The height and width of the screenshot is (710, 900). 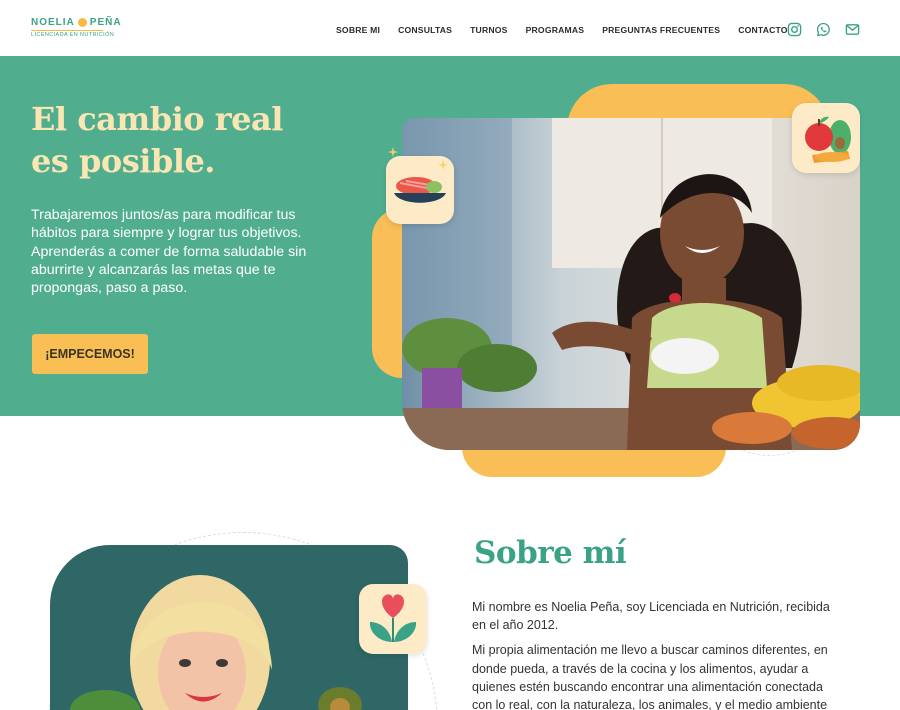 What do you see at coordinates (794, 29) in the screenshot?
I see `instagram-icon` at bounding box center [794, 29].